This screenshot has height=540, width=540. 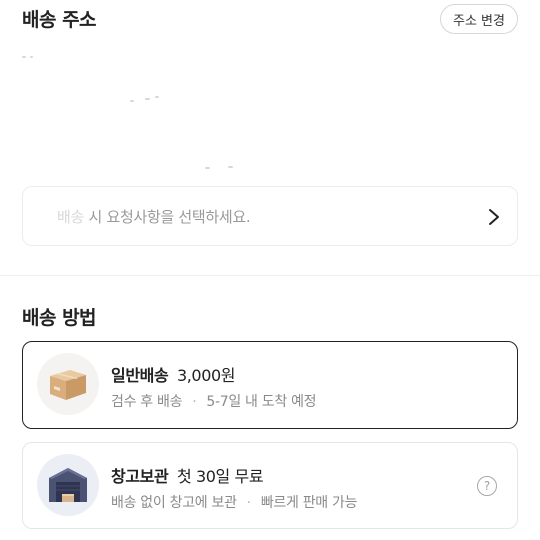 What do you see at coordinates (147, 402) in the screenshot?
I see `standard-shipping-detail-1: 검수 후 배송` at bounding box center [147, 402].